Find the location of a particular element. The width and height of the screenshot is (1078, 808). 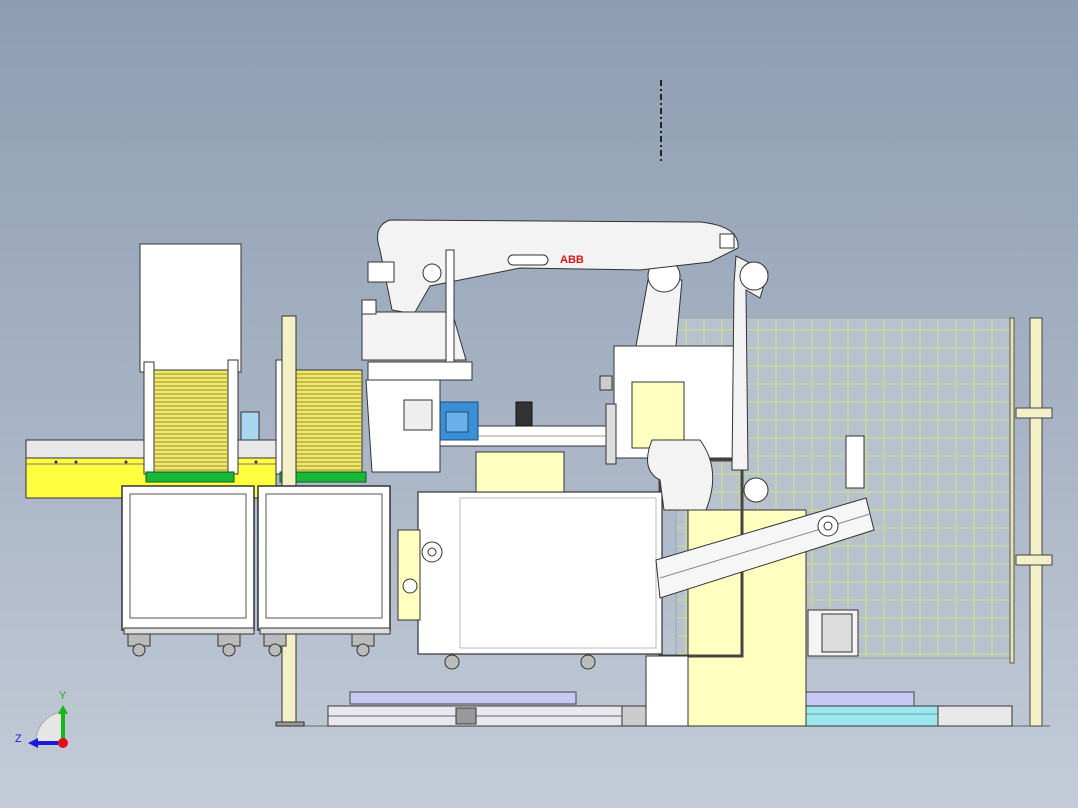

chute-gripper is located at coordinates (855, 462).